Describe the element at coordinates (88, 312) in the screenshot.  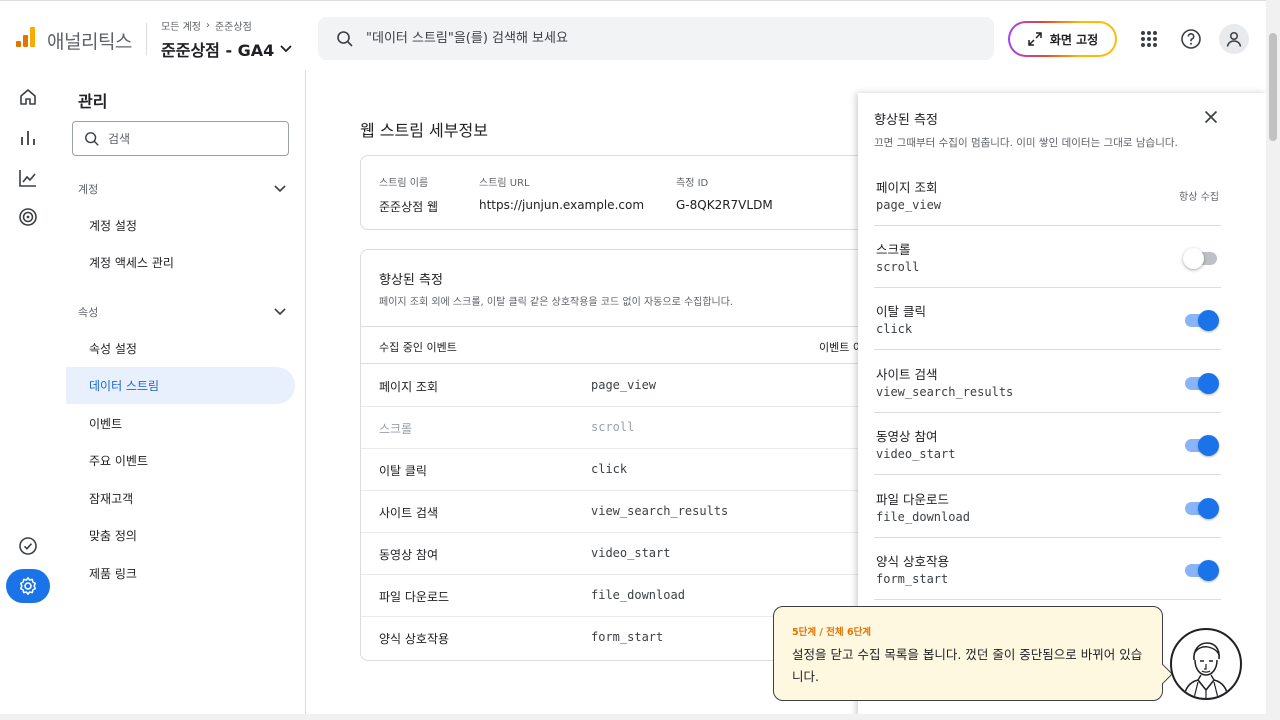
I see `property-section-label: 속성` at that location.